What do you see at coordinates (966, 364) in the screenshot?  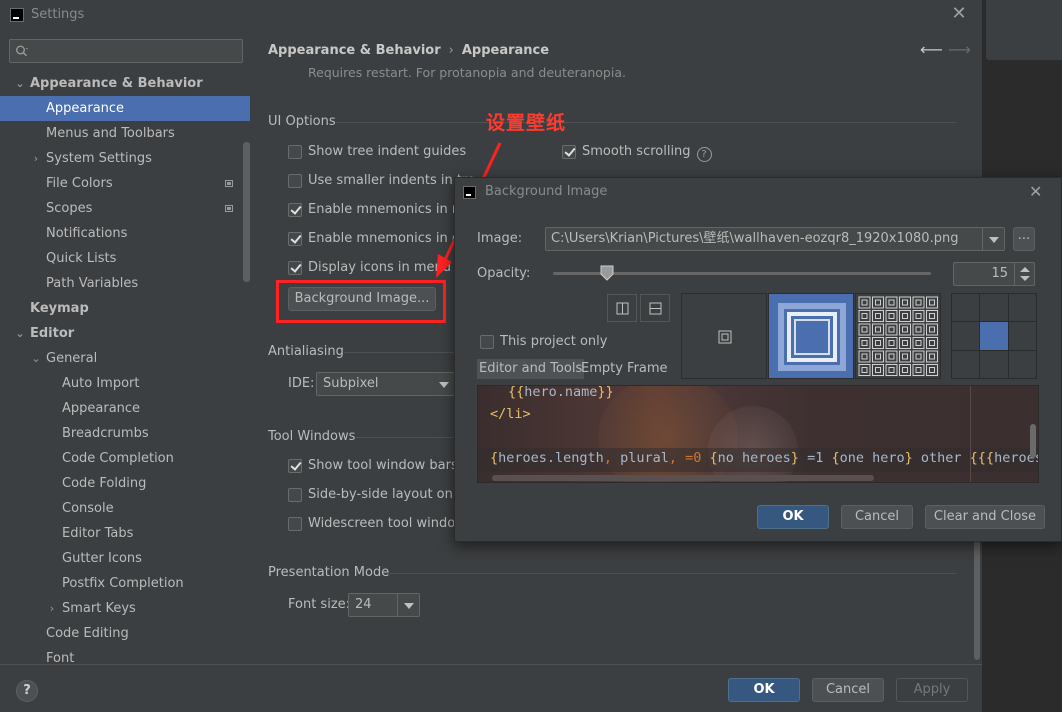 I see `anchor-bottom-left` at bounding box center [966, 364].